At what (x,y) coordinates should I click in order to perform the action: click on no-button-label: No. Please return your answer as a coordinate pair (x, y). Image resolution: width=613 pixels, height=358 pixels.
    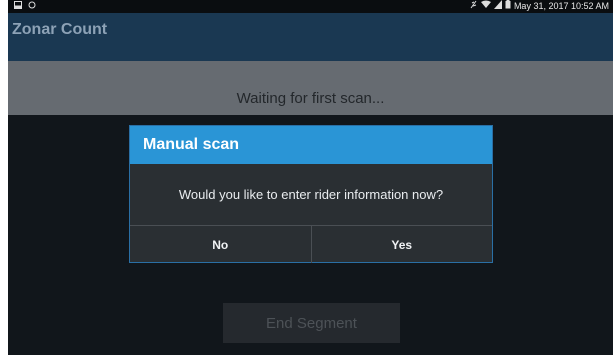
    Looking at the image, I should click on (220, 244).